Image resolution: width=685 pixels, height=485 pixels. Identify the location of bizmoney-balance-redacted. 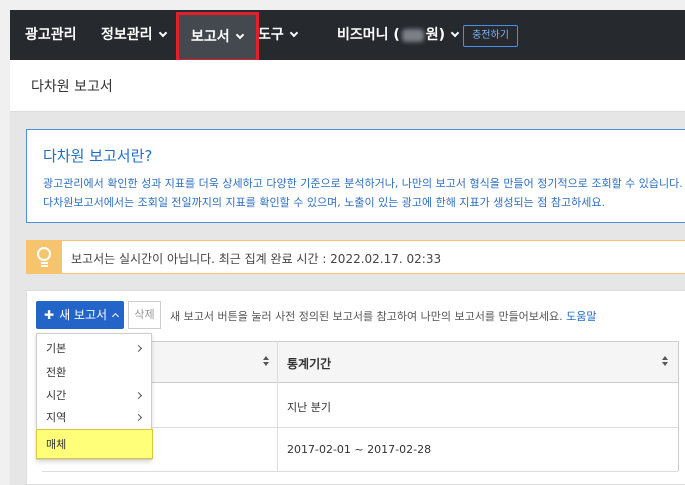
(412, 35).